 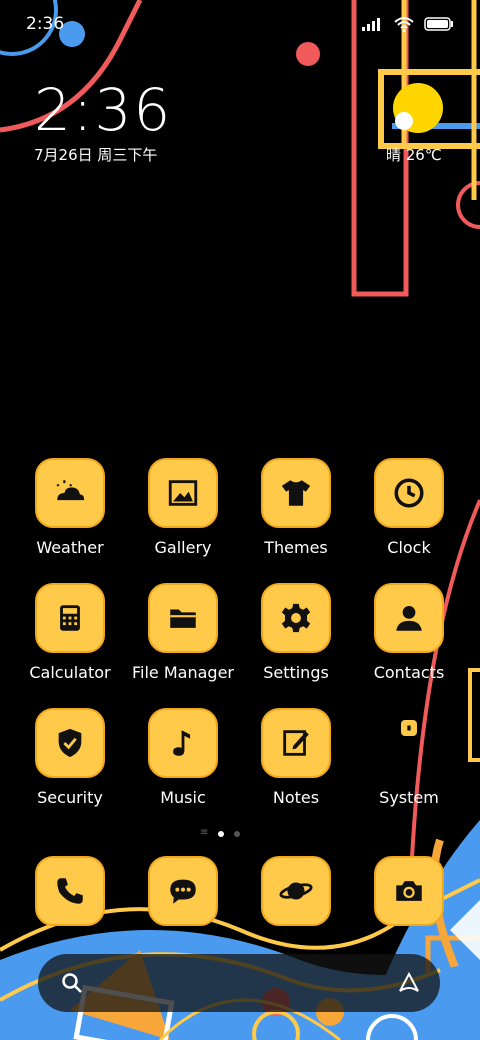 I want to click on app-clock: Clock, so click(x=409, y=507).